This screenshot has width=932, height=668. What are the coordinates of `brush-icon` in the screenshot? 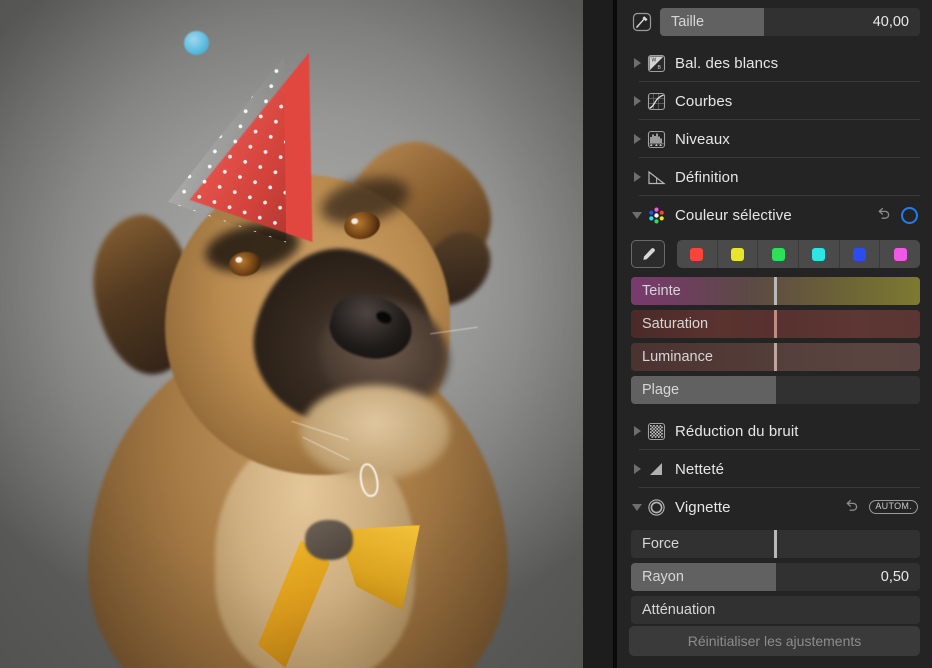 It's located at (642, 22).